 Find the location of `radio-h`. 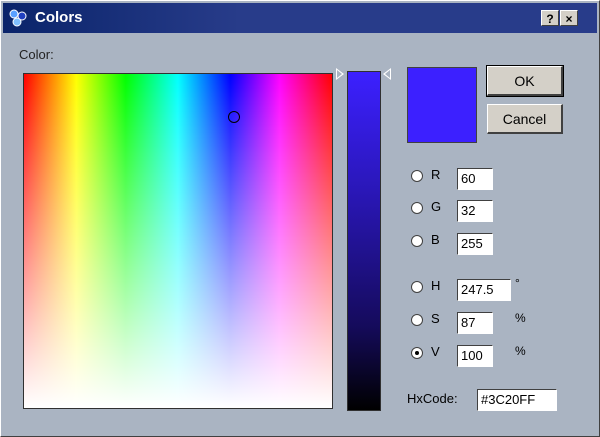

radio-h is located at coordinates (417, 287).